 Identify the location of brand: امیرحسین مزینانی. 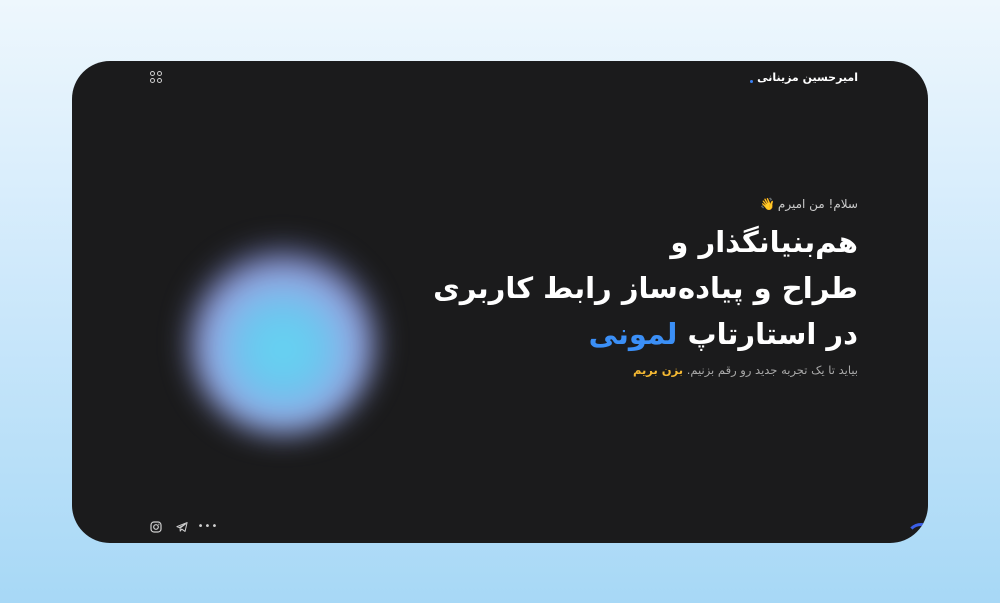
(804, 77).